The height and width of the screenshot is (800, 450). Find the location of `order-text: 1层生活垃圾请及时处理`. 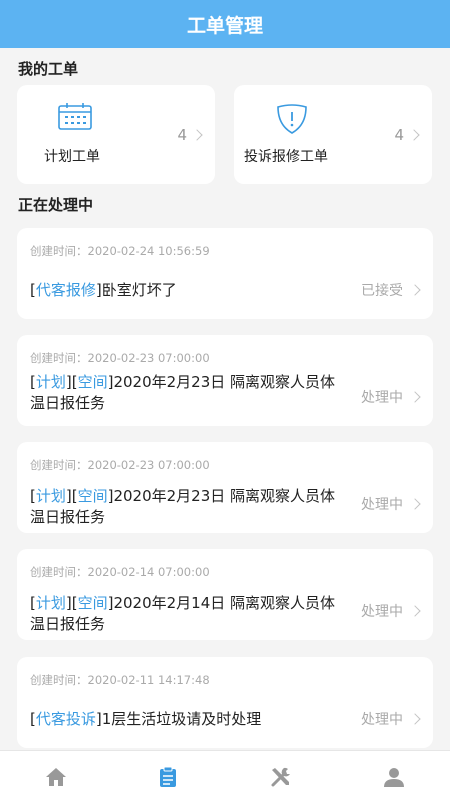

order-text: 1层生活垃圾请及时处理 is located at coordinates (181, 719).